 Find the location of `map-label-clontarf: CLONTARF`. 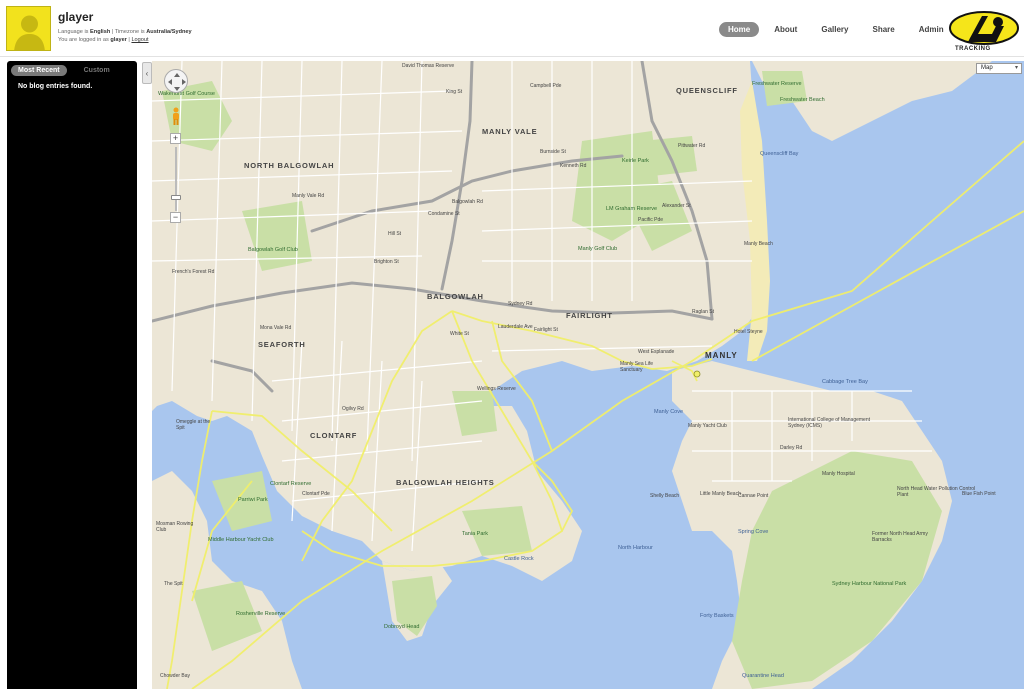

map-label-clontarf: CLONTARF is located at coordinates (334, 435).